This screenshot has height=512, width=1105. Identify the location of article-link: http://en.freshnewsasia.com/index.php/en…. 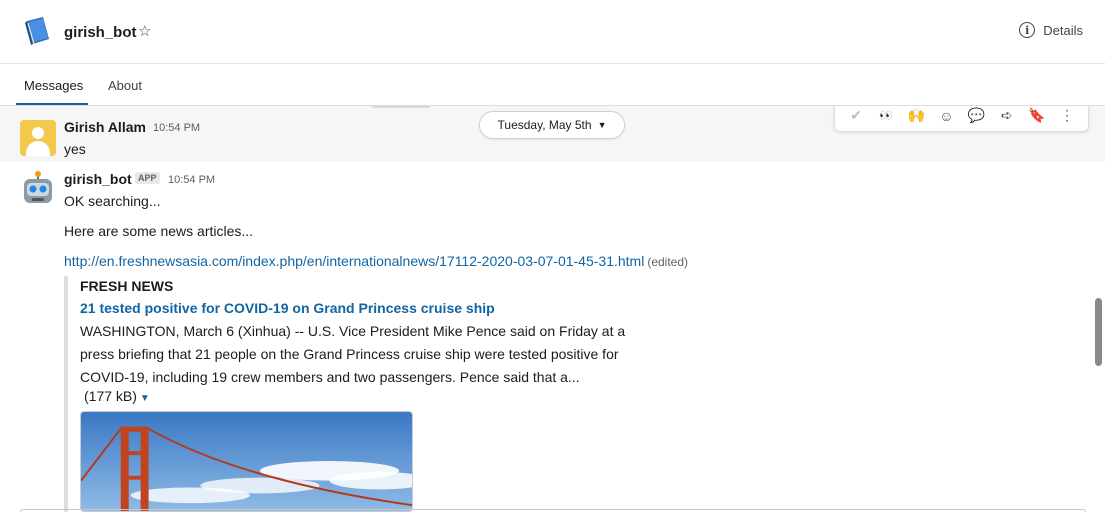
(354, 261).